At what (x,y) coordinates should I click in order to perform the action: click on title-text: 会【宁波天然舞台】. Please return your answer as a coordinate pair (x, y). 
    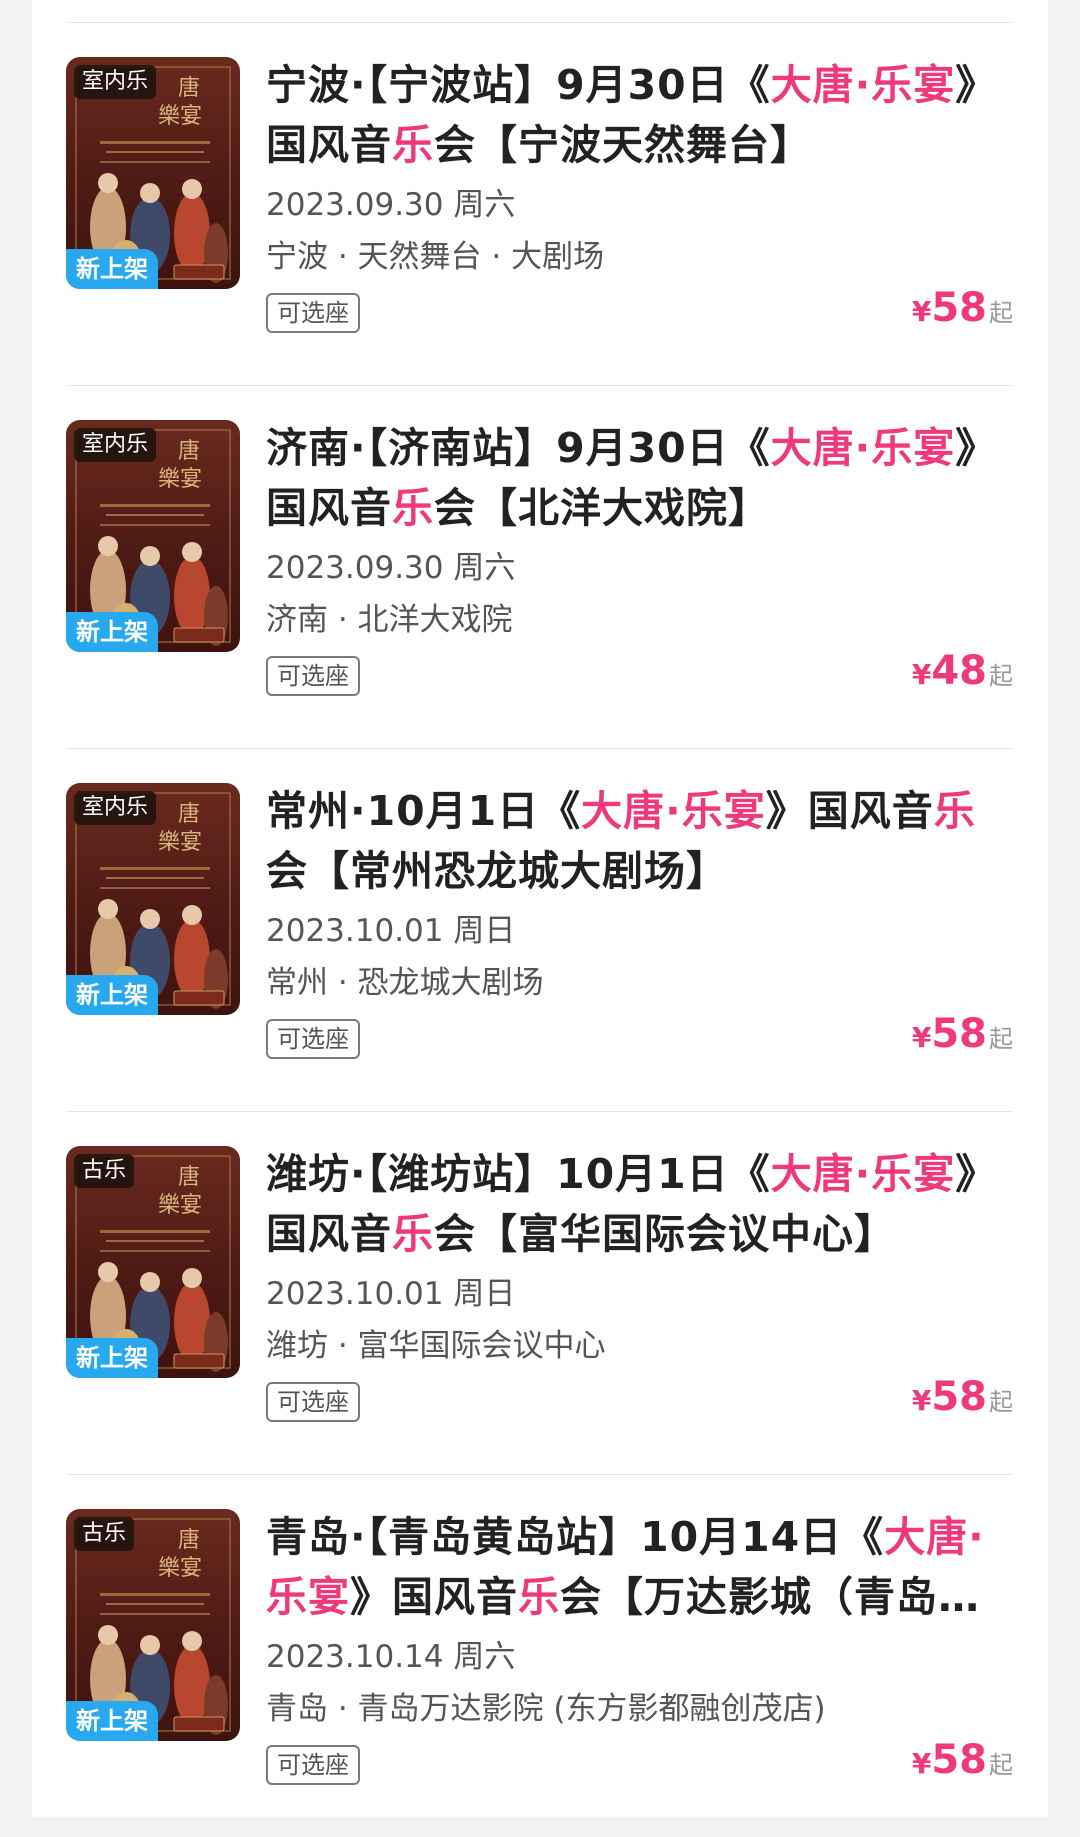
    Looking at the image, I should click on (623, 145).